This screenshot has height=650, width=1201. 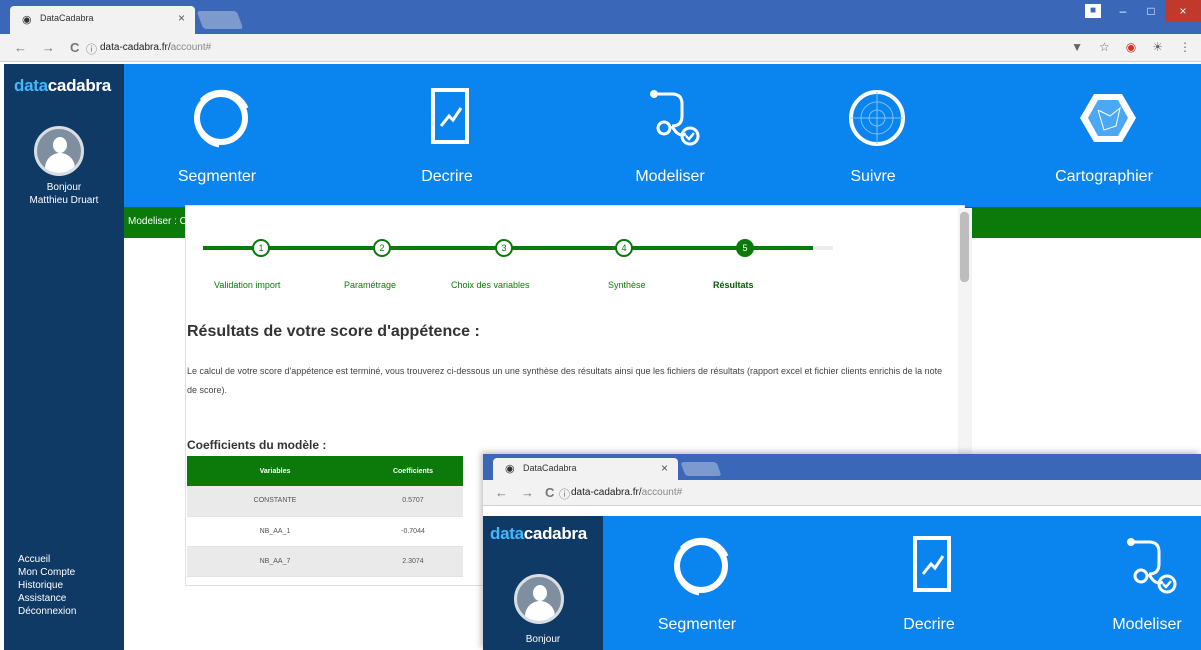 What do you see at coordinates (877, 118) in the screenshot?
I see `radar-icon` at bounding box center [877, 118].